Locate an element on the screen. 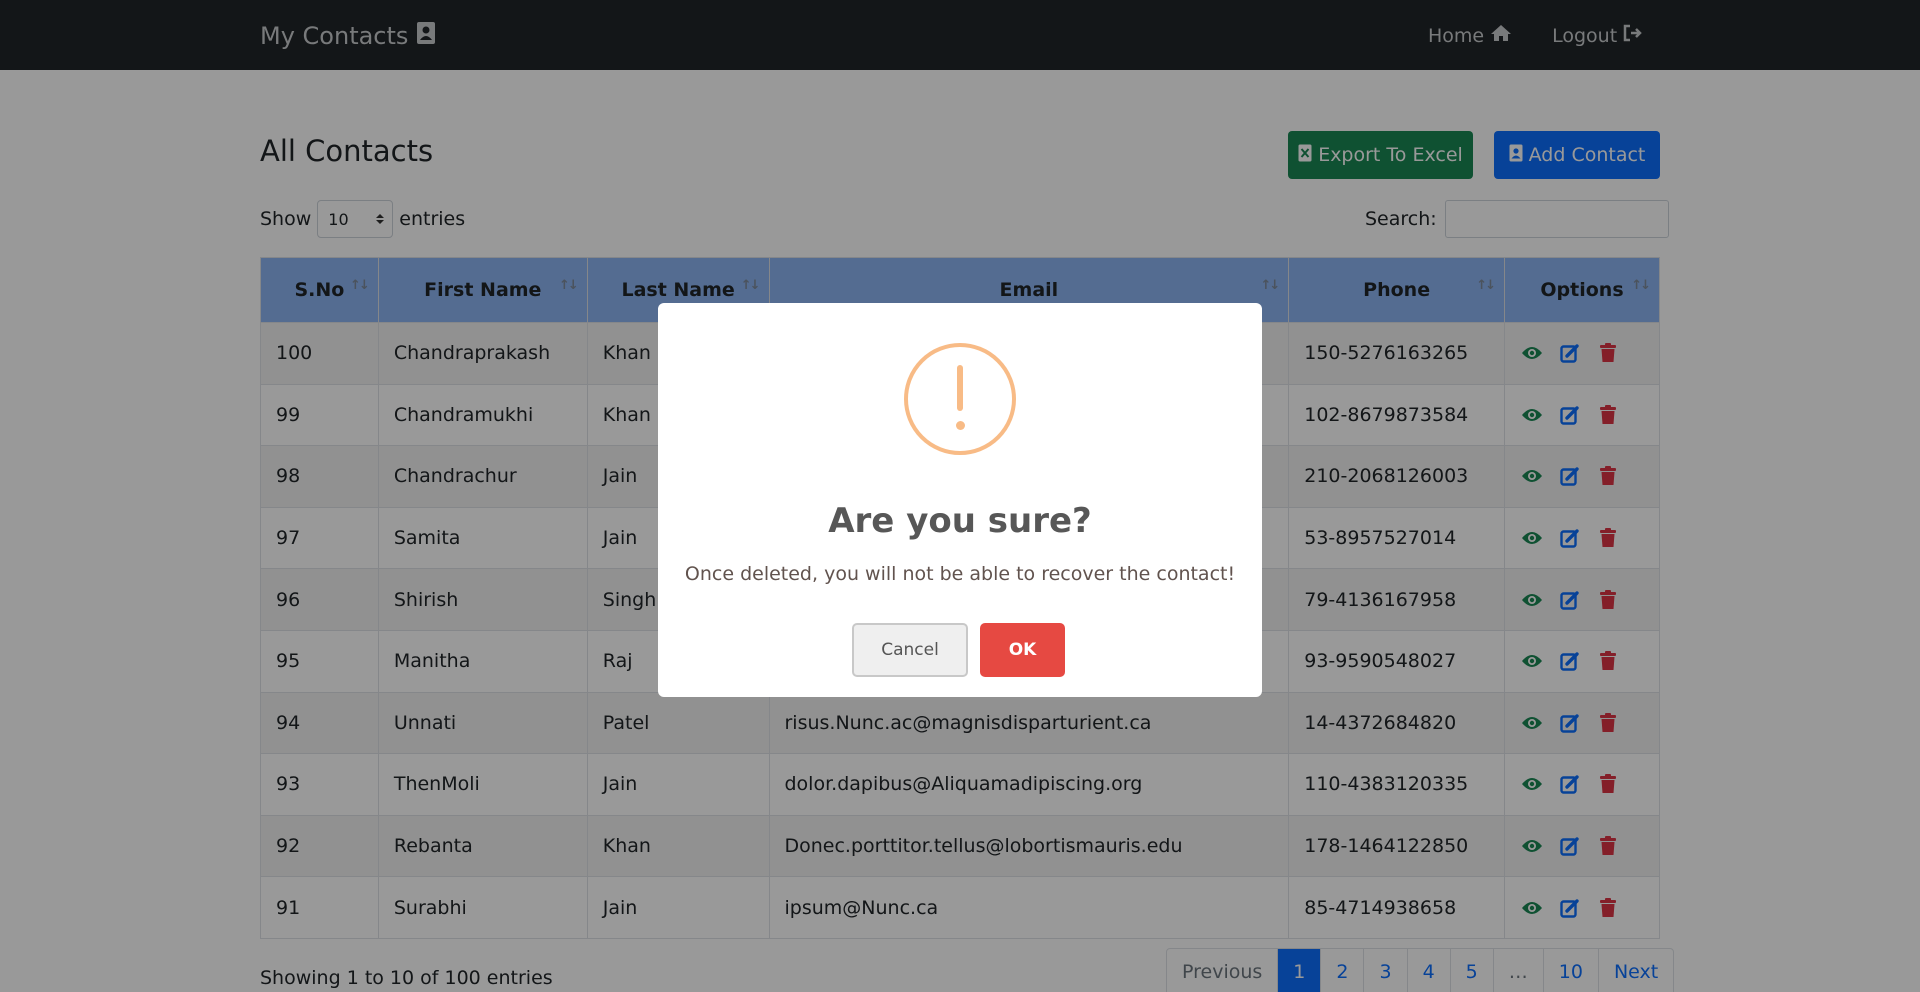 The width and height of the screenshot is (1920, 992). ok-button: OK is located at coordinates (1022, 650).